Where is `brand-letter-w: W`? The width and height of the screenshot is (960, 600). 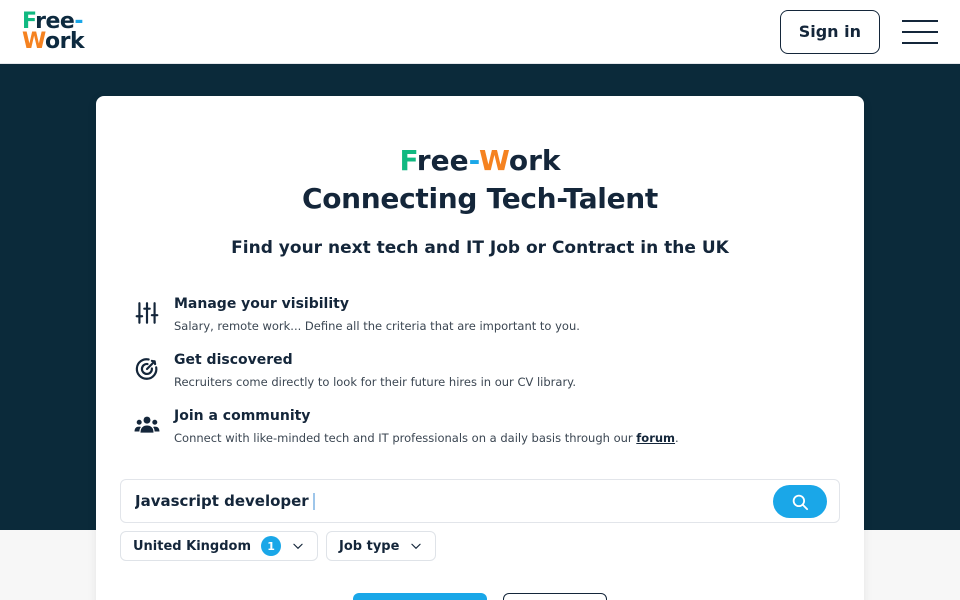 brand-letter-w: W is located at coordinates (493, 160).